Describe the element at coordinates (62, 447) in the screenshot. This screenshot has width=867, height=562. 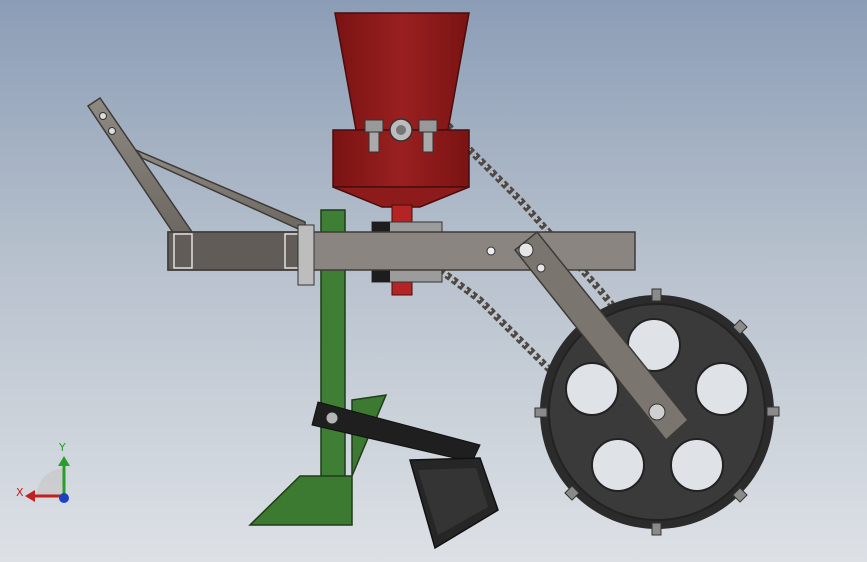
I see `y-axis-label: Y` at that location.